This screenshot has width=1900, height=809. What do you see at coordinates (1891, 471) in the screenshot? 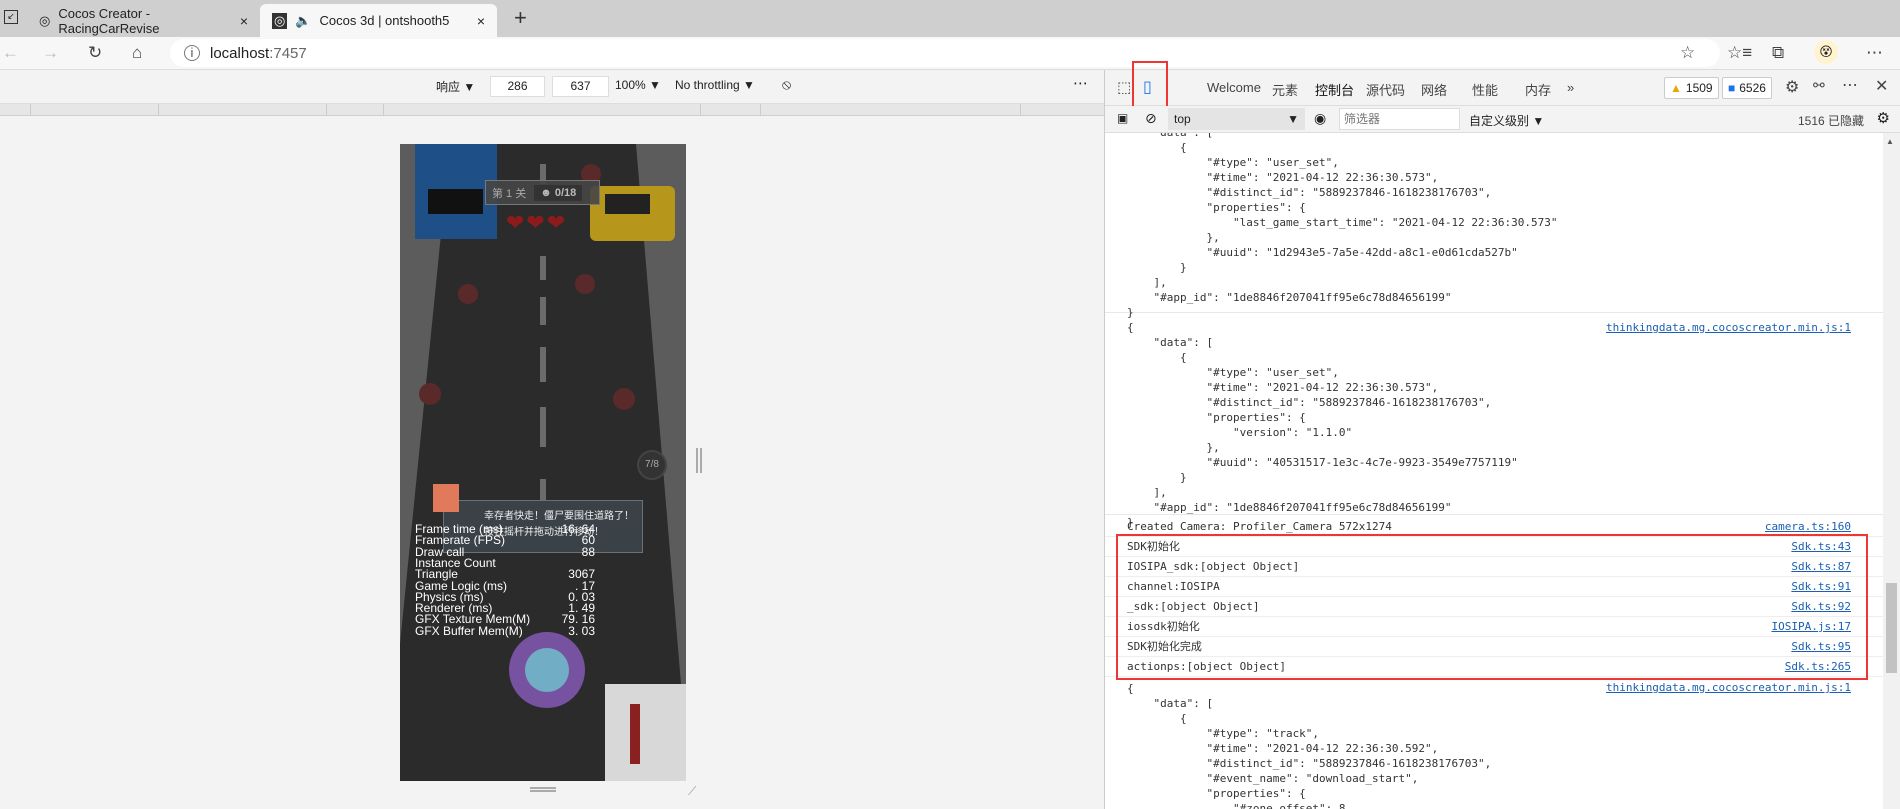
I see `console-scrollbar: ▲` at bounding box center [1891, 471].